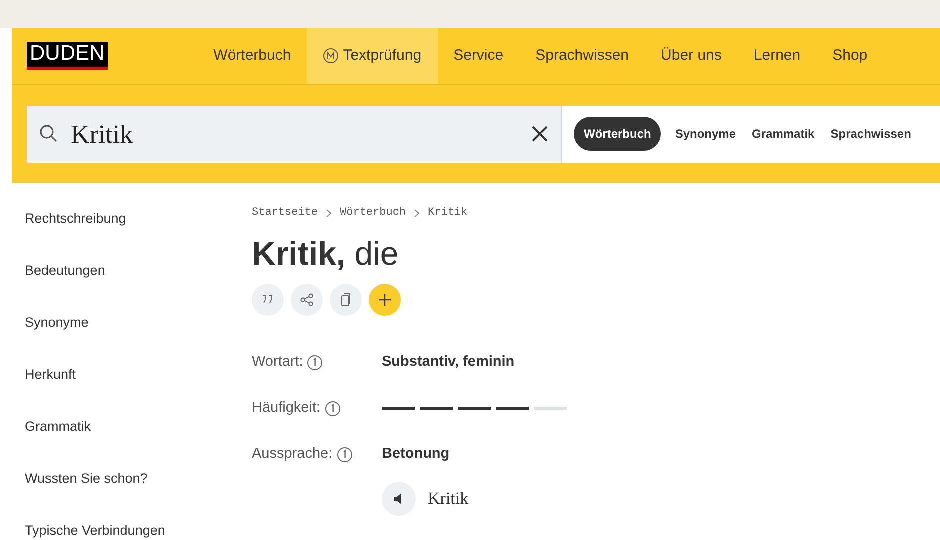 The width and height of the screenshot is (940, 540). Describe the element at coordinates (138, 375) in the screenshot. I see `sidebar-link: Herkunft` at that location.